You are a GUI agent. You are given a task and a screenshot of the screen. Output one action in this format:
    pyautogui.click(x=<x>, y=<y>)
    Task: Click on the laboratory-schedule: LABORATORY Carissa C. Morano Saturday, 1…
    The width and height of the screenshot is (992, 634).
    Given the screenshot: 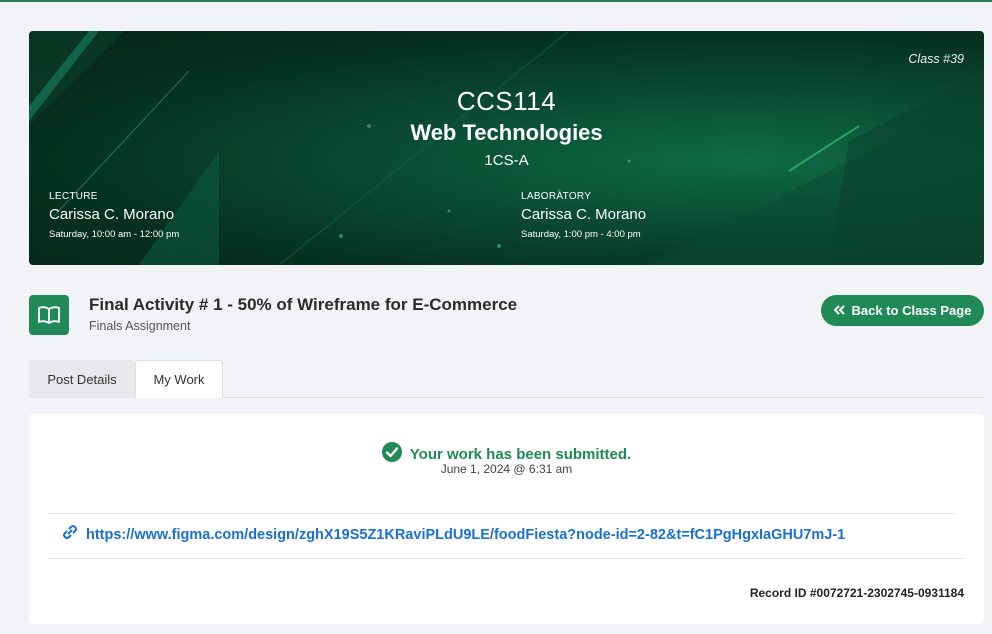 What is the action you would take?
    pyautogui.click(x=583, y=215)
    